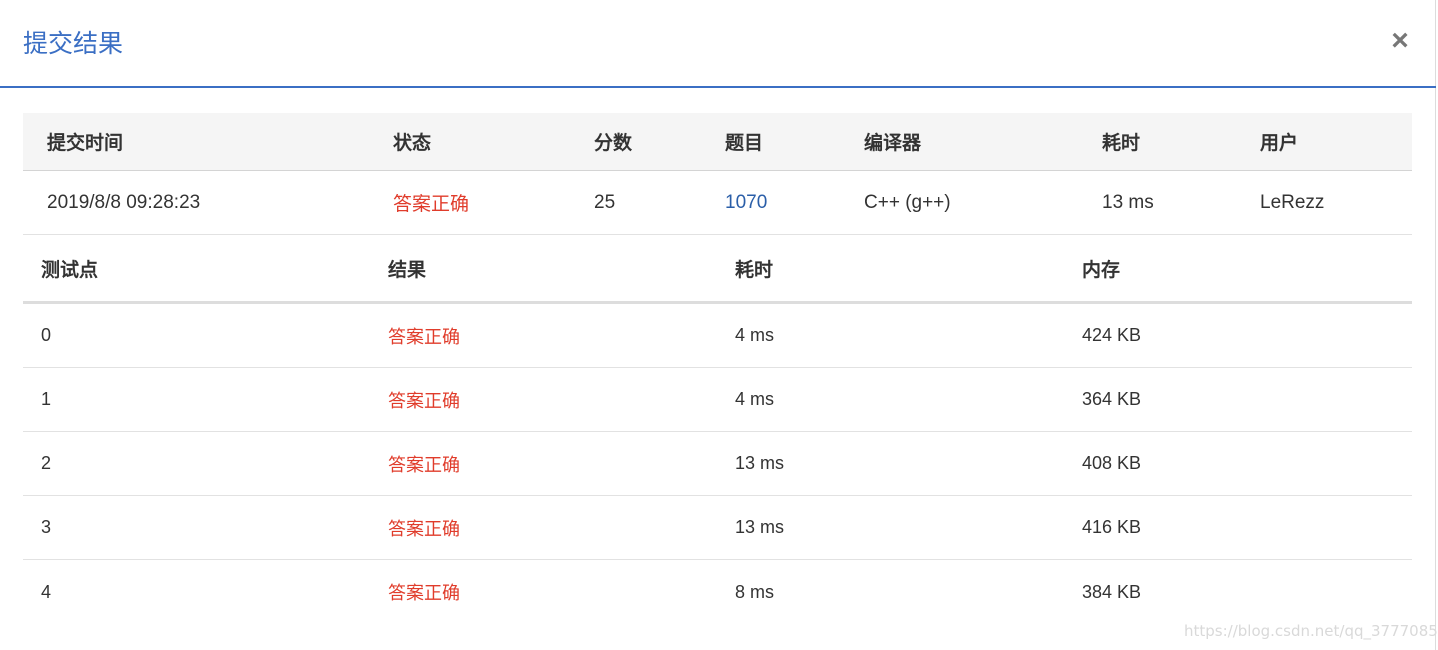  Describe the element at coordinates (746, 202) in the screenshot. I see `problem-link: 1070` at that location.